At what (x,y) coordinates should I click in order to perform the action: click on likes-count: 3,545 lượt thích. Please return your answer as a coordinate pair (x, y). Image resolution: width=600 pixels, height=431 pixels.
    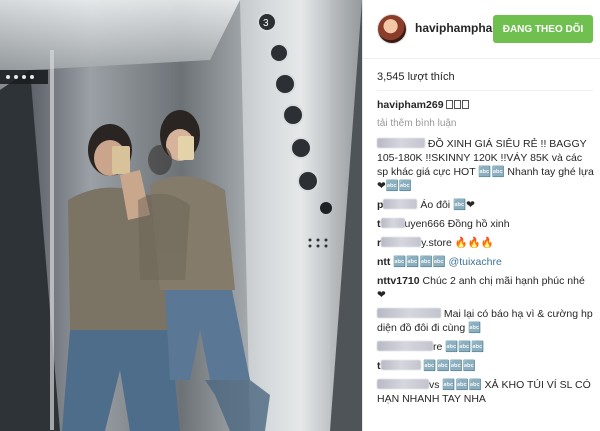
    Looking at the image, I should click on (416, 77).